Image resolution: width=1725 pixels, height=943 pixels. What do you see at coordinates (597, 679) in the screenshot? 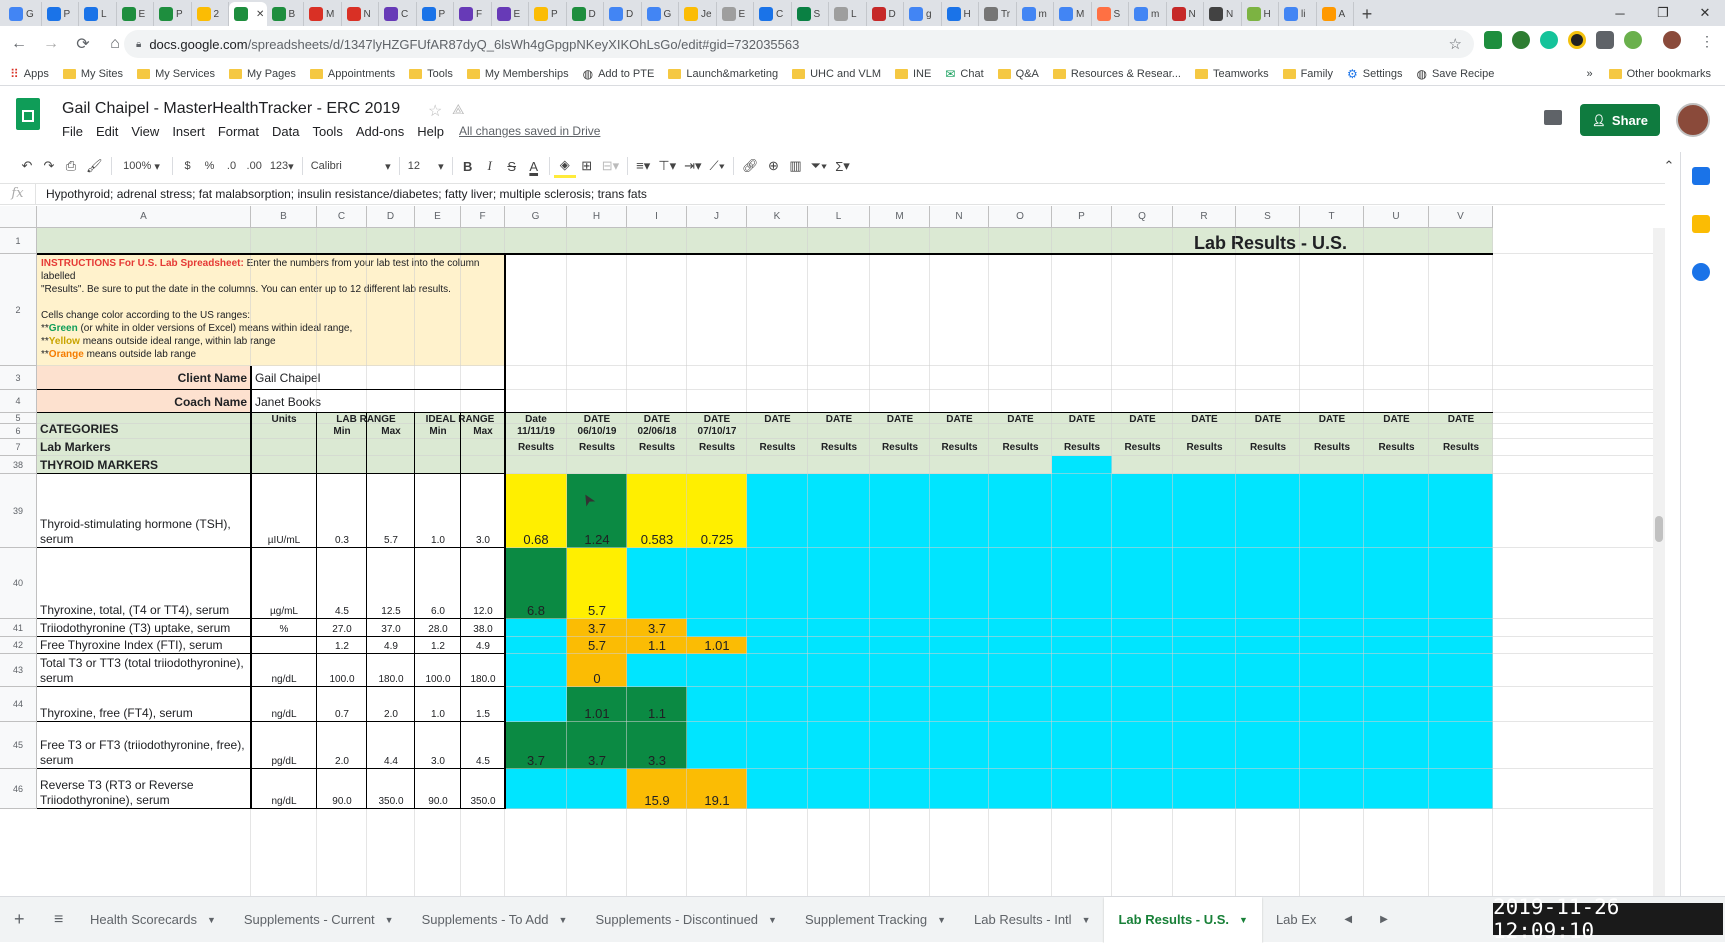
I see `result-value: 0` at bounding box center [597, 679].